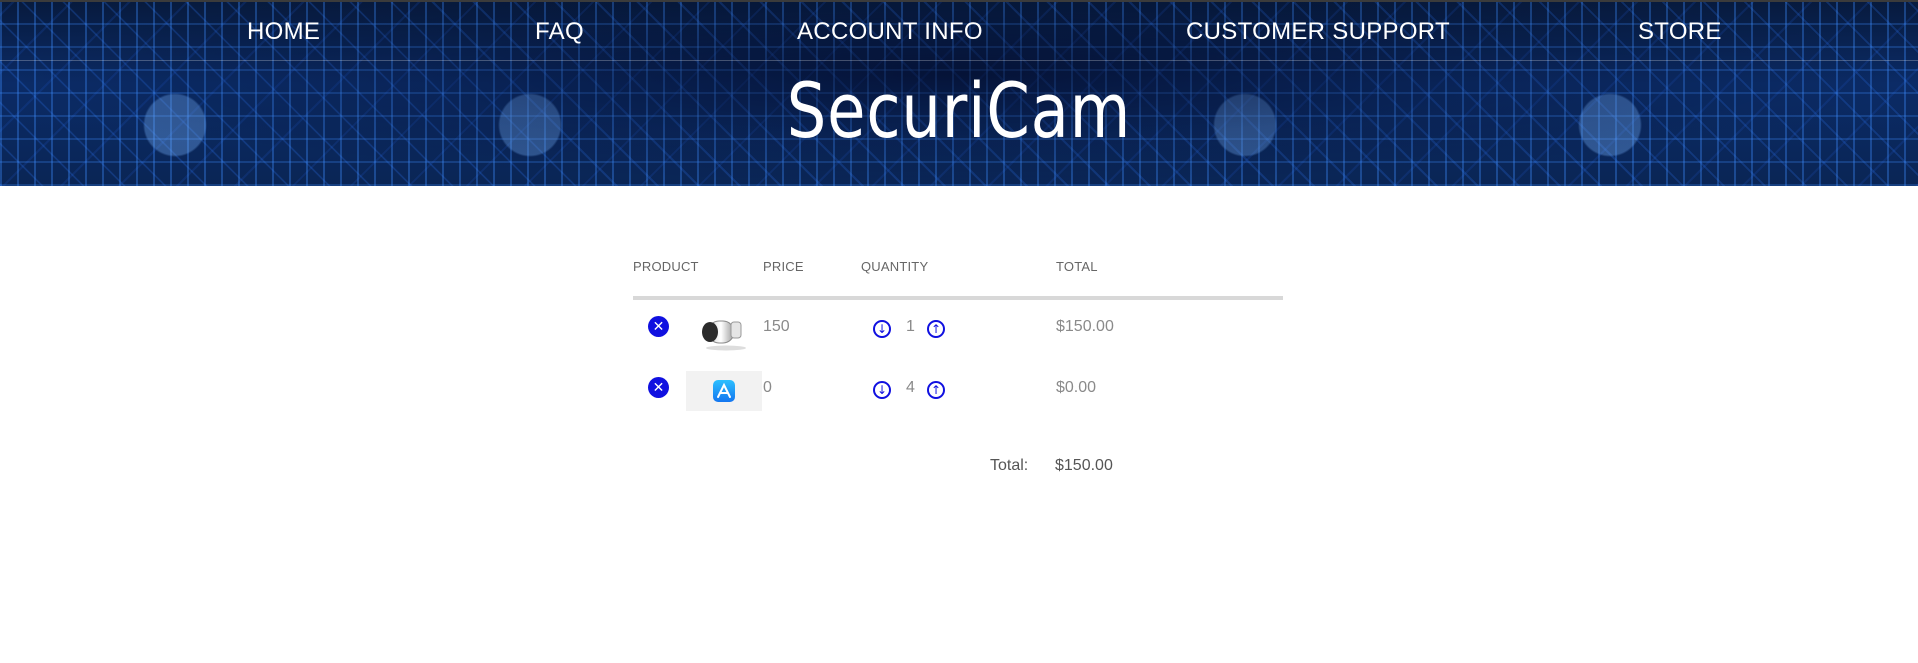 The image size is (1918, 663). I want to click on column-header-total: TOTAL, so click(1077, 266).